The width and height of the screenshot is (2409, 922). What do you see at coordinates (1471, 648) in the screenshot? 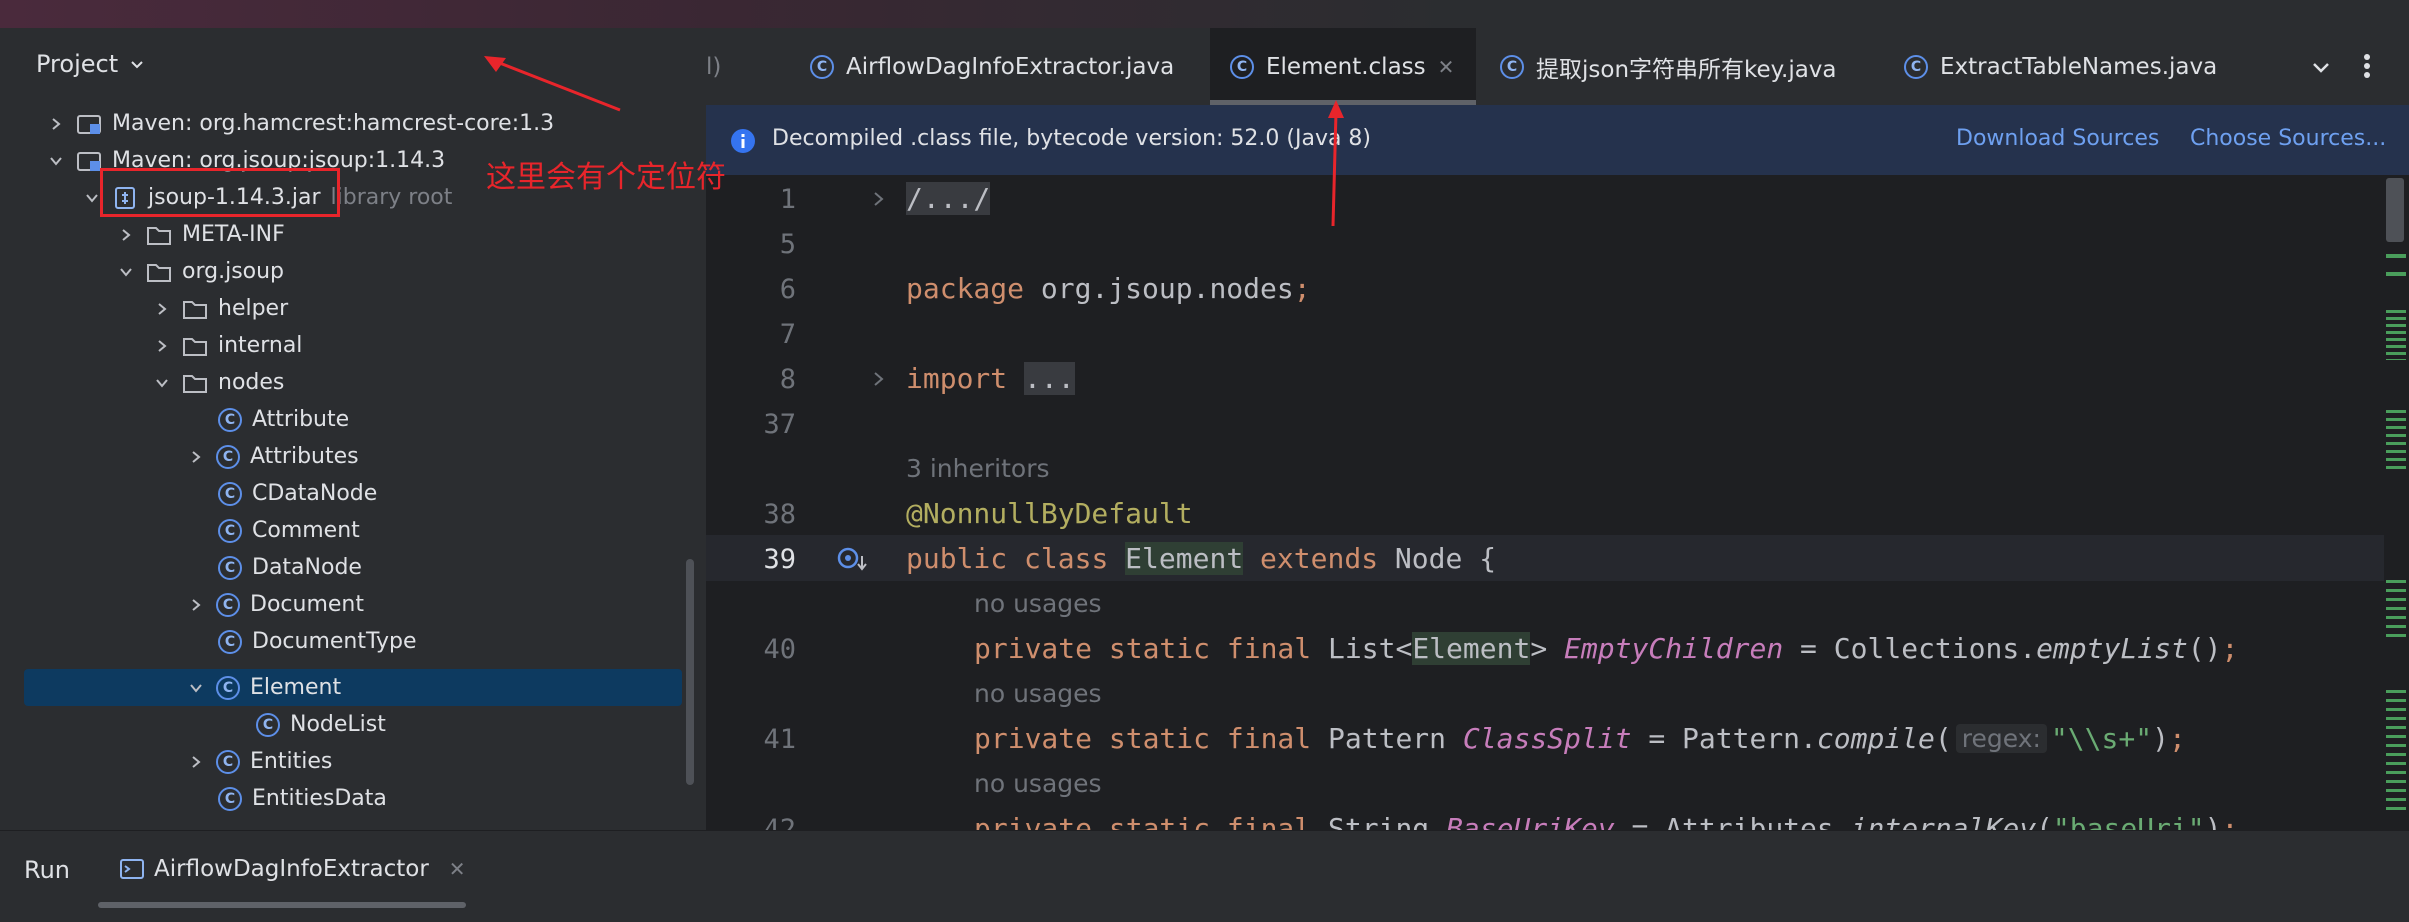
I see `generic-type: Element` at bounding box center [1471, 648].